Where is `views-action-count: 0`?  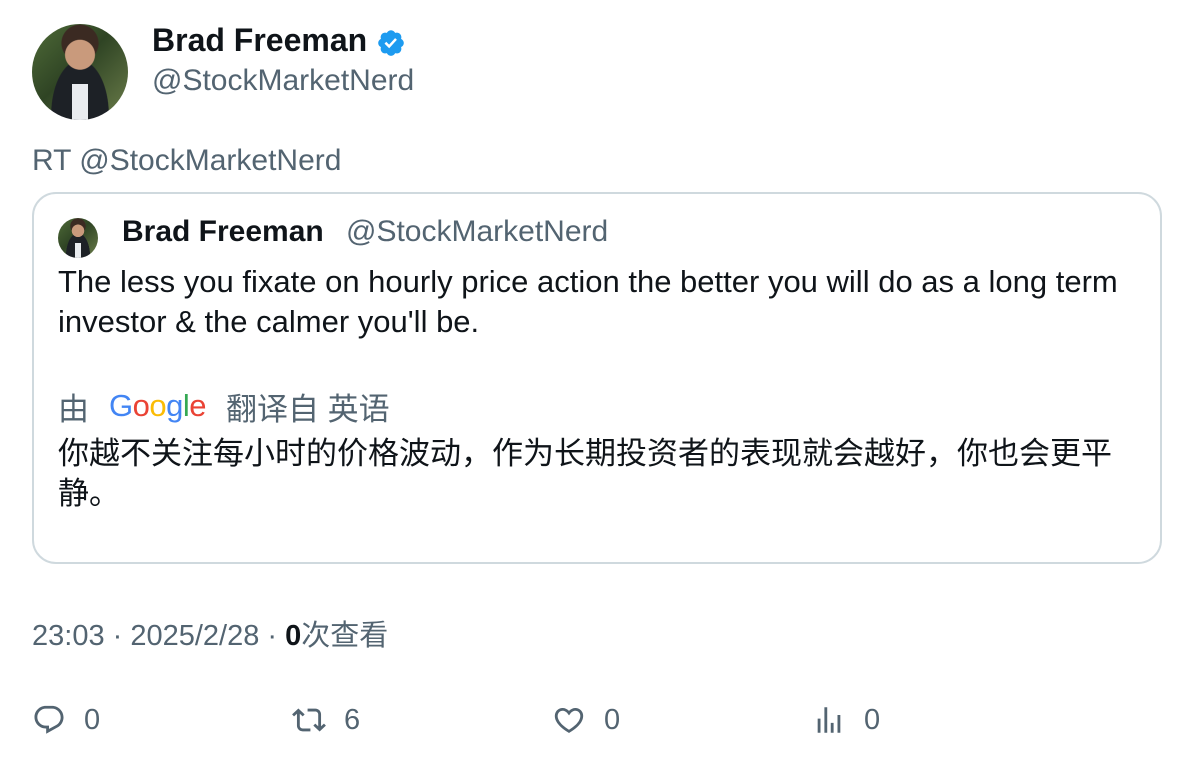
views-action-count: 0 is located at coordinates (872, 719).